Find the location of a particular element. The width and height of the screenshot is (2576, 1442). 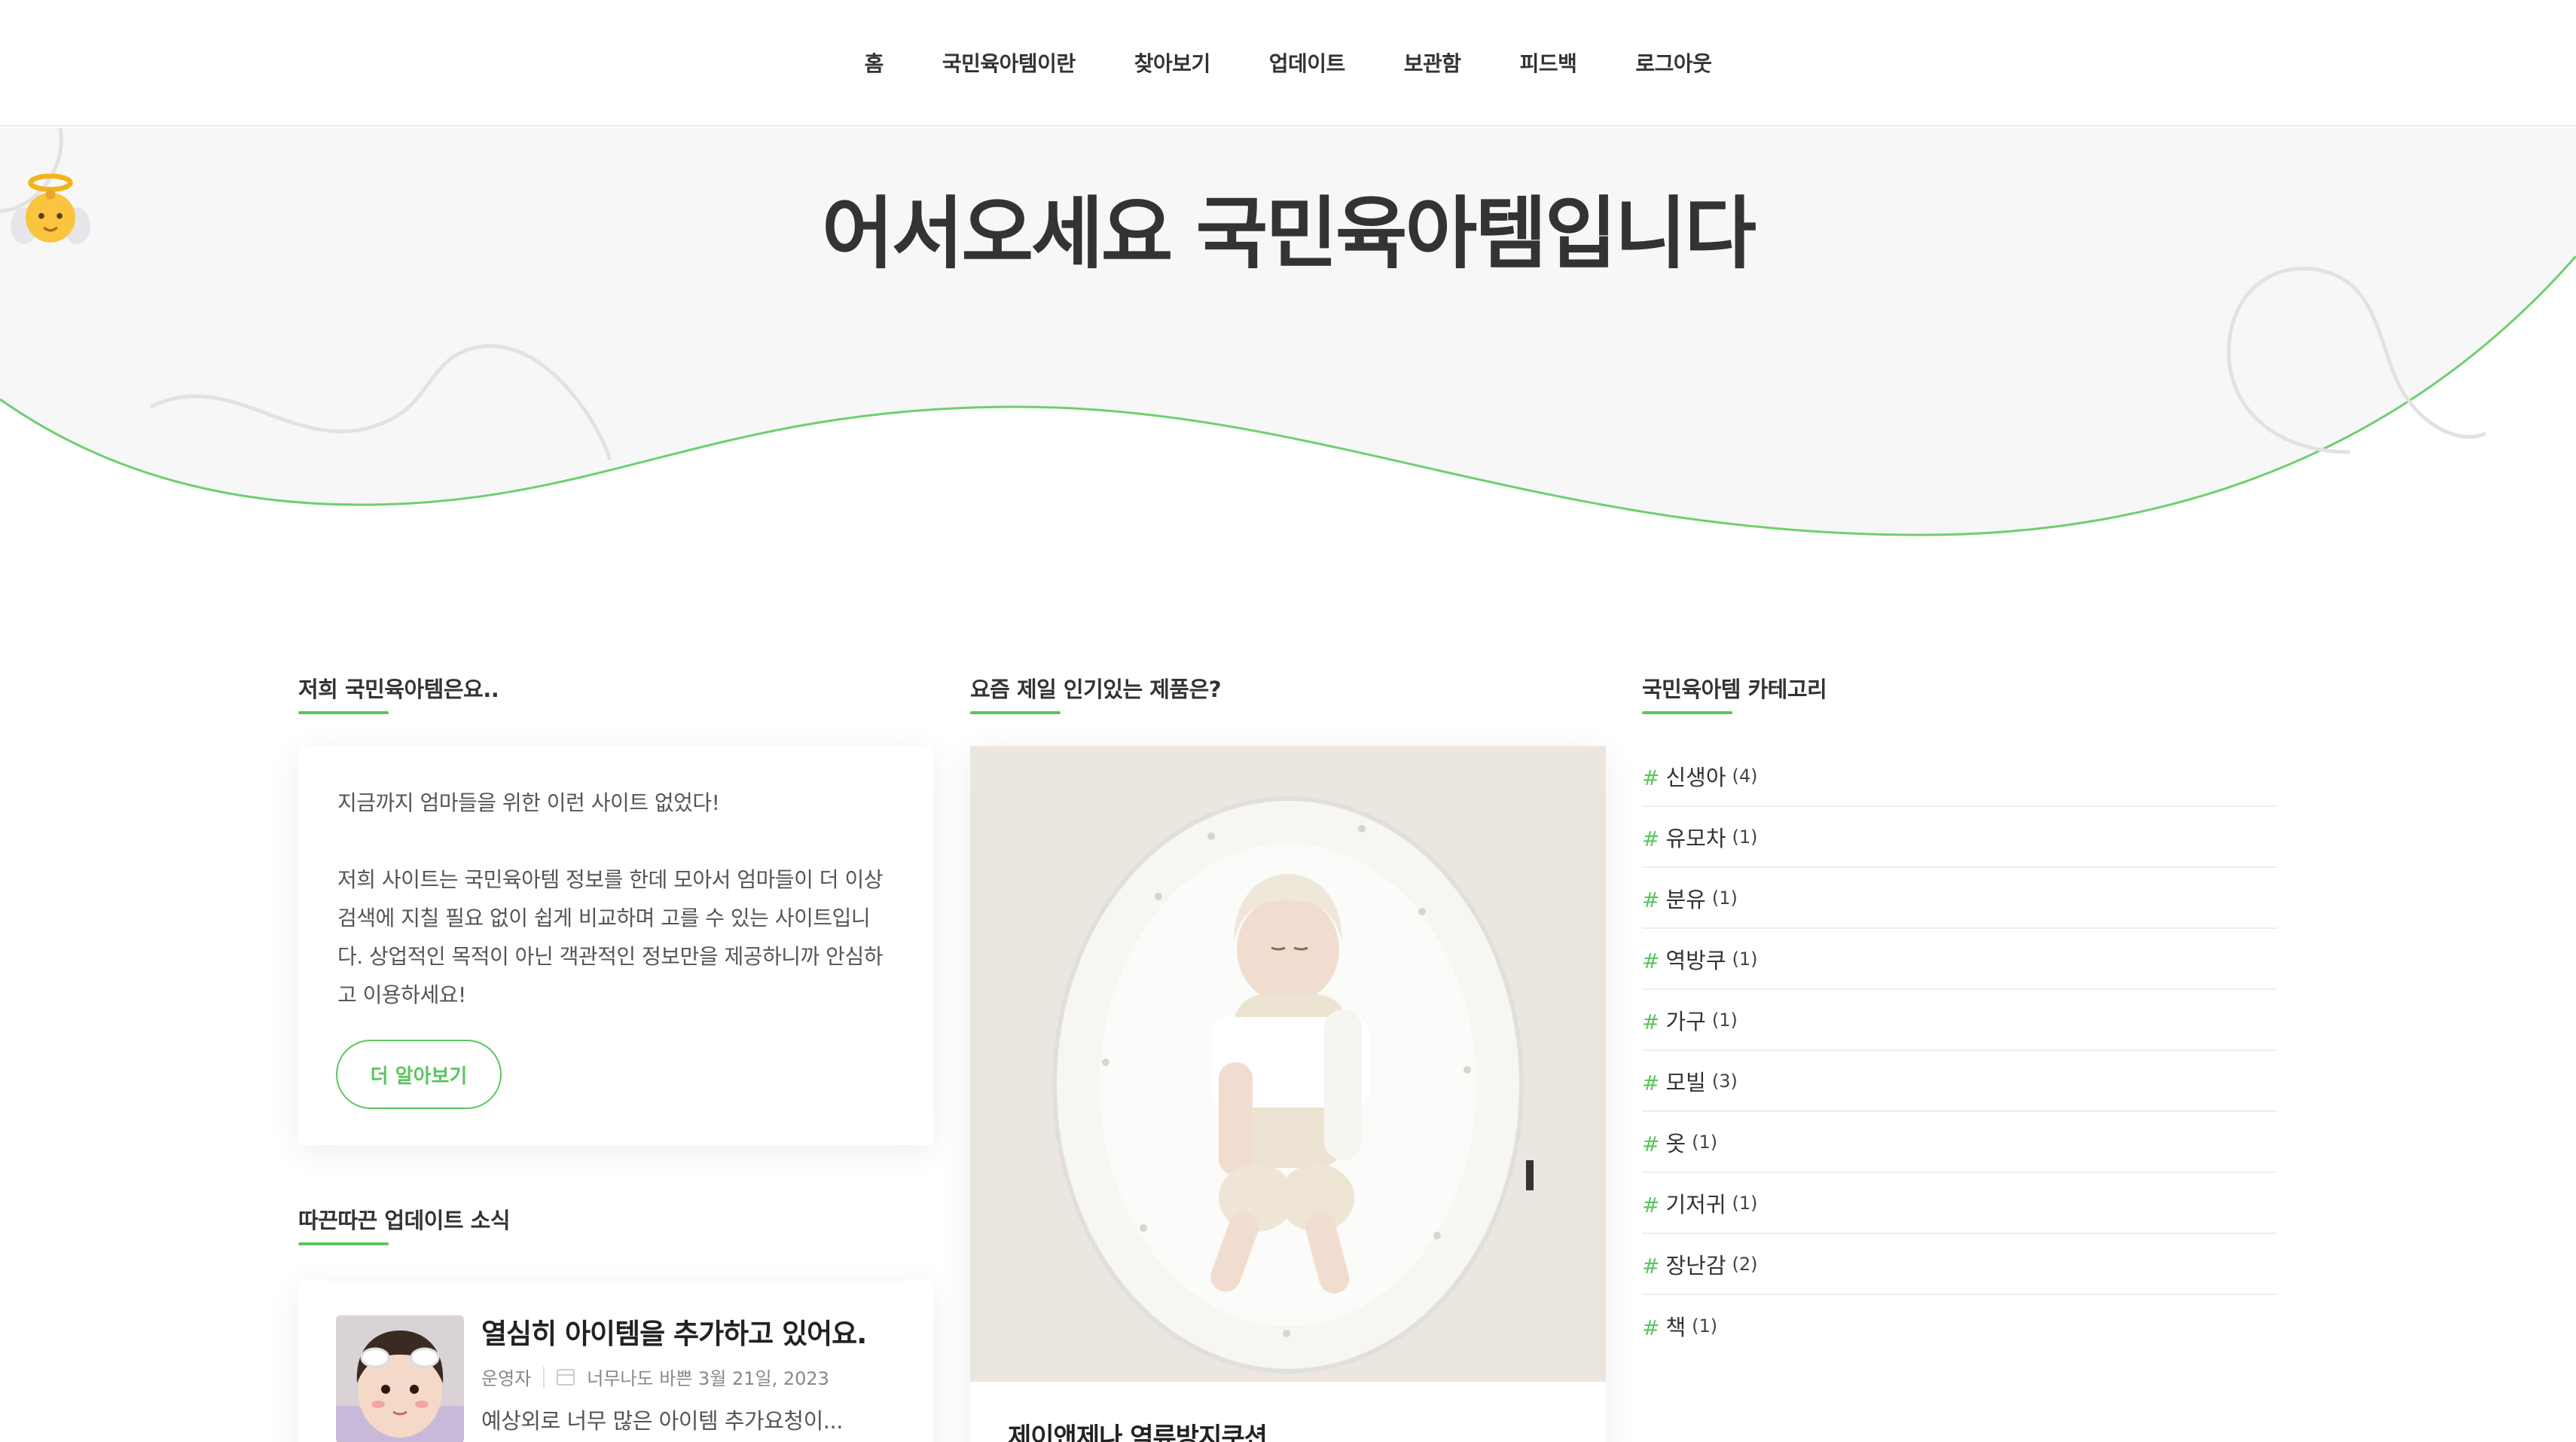

hero-title: 어서오세요 국민육아템입니다 is located at coordinates (1288, 227).